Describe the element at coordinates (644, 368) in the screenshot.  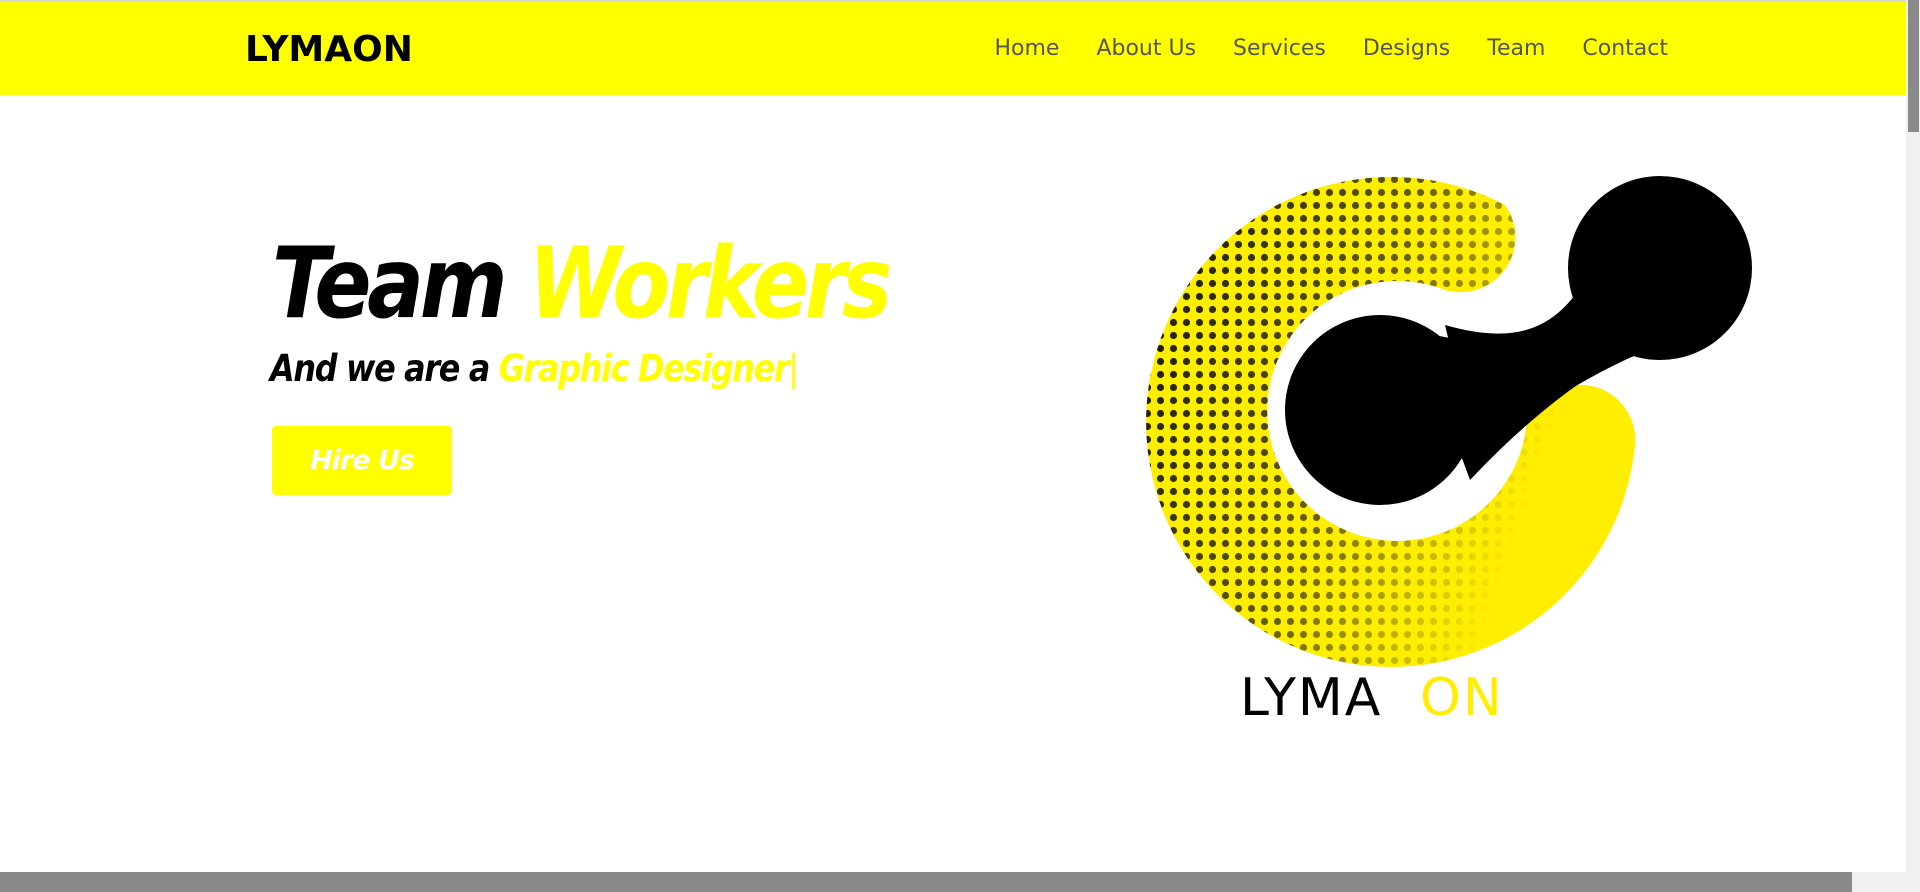
I see `hero-subtitle-typed: Graphic Designer` at that location.